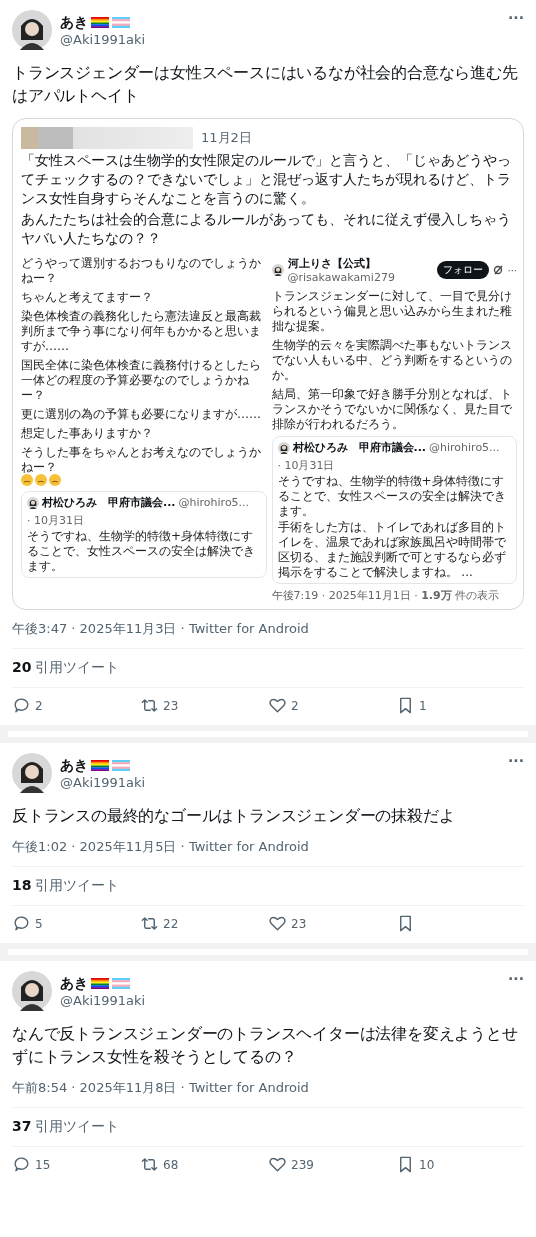 The height and width of the screenshot is (1237, 536). I want to click on tweet-meta: 午後1:02 · 2025年11月5日 · Twitter for Android, so click(268, 852).